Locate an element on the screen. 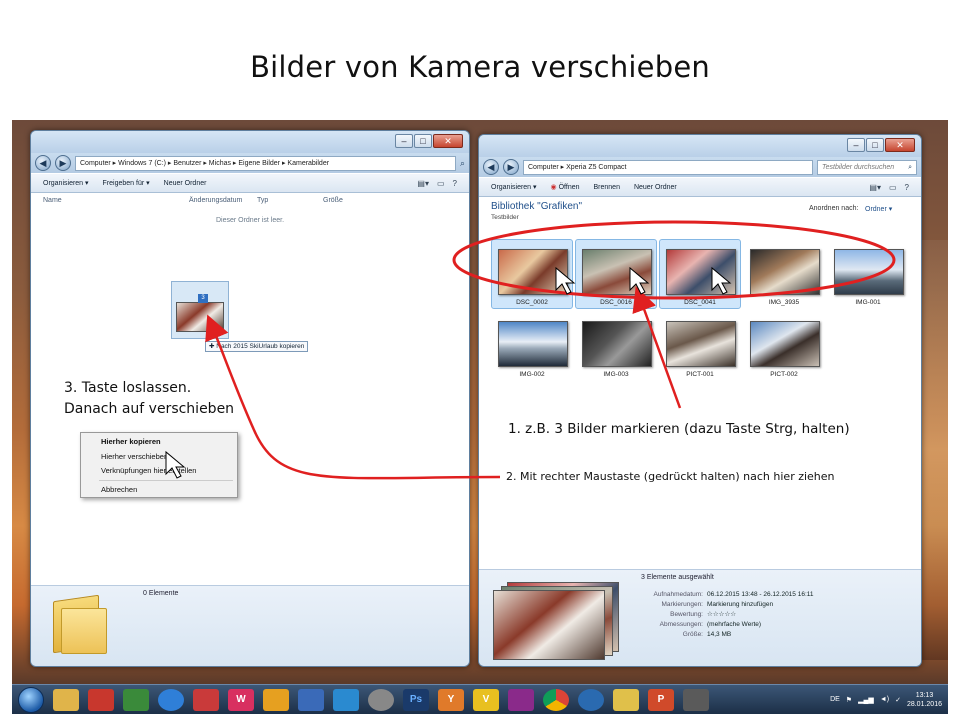 This screenshot has height=720, width=960. thumbnail: IMG_3935 is located at coordinates (784, 274).